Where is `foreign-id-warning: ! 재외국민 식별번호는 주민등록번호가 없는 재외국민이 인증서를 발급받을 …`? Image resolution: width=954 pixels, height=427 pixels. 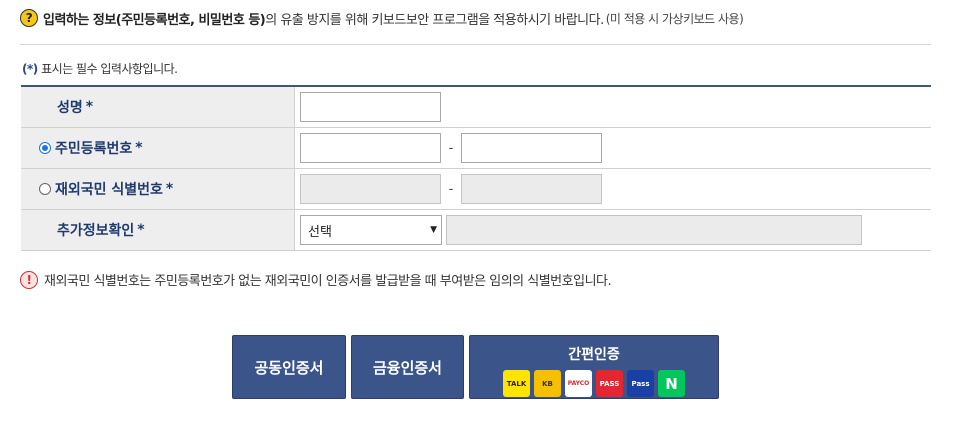
foreign-id-warning: ! 재외국민 식별번호는 주민등록번호가 없는 재외국민이 인증서를 발급받을 … is located at coordinates (316, 279).